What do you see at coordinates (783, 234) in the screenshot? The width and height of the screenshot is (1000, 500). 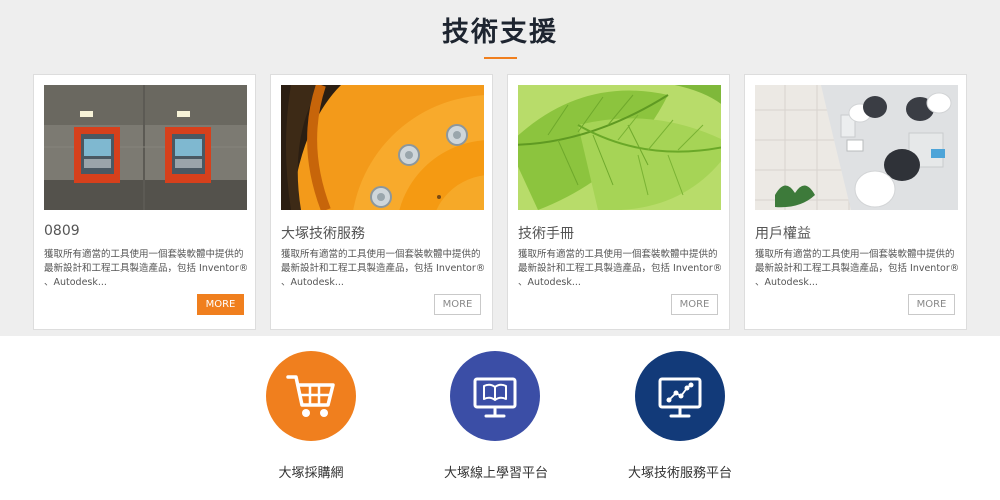 I see `card-title: 用戶權益` at bounding box center [783, 234].